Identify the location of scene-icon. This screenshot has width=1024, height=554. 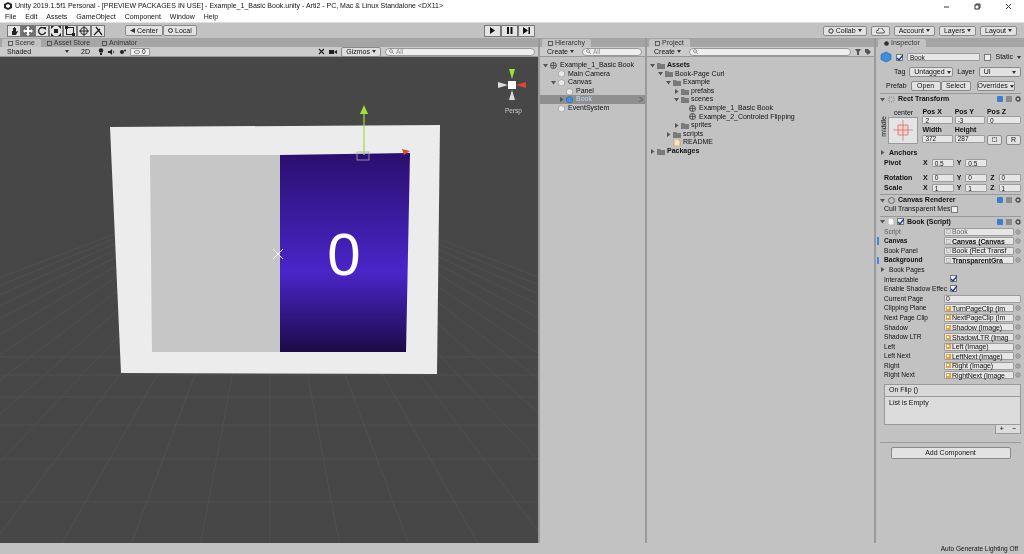
(554, 65).